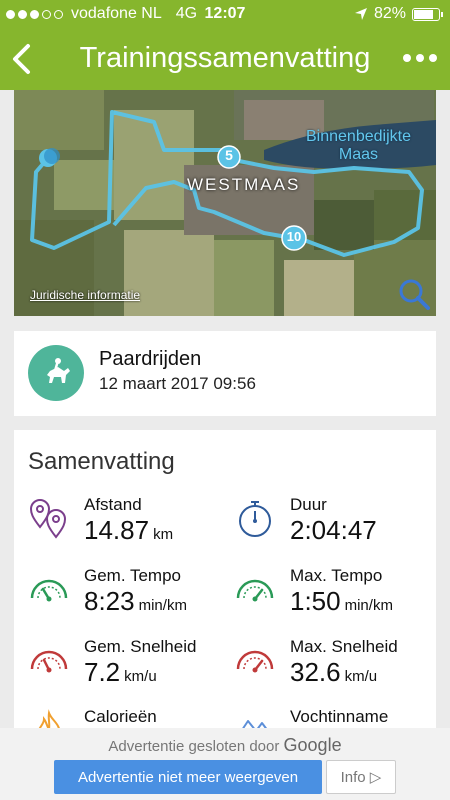  I want to click on nav-bar: Trainingssamenvatting, so click(225, 60).